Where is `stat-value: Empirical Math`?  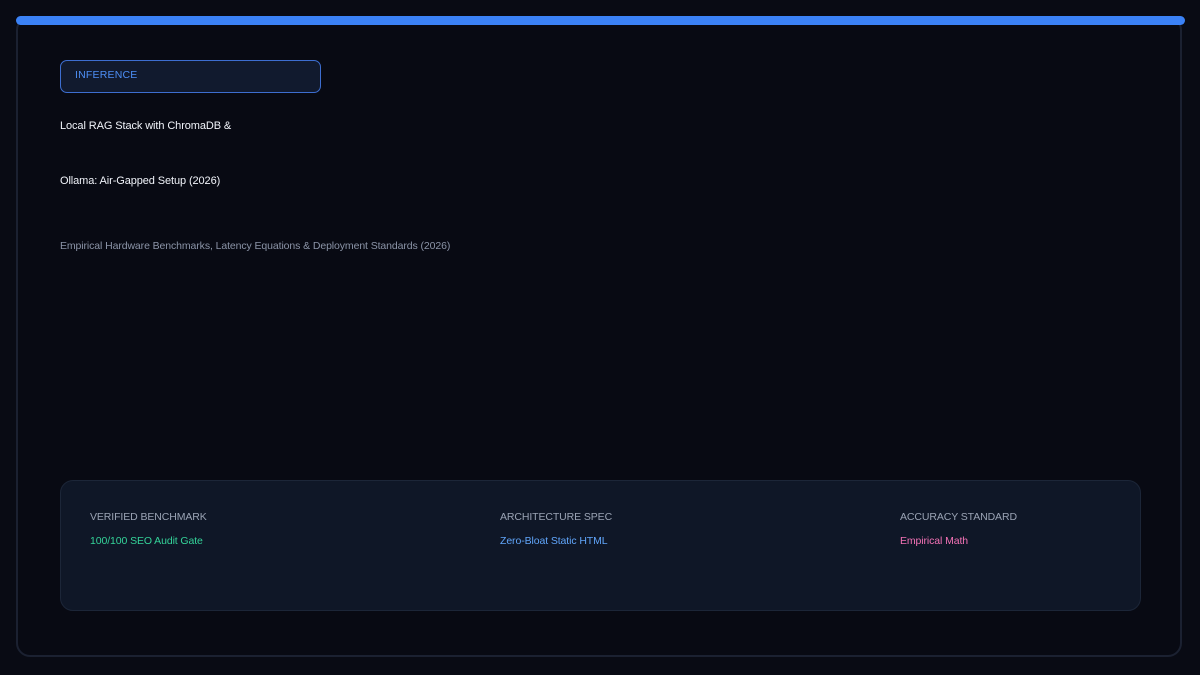 stat-value: Empirical Math is located at coordinates (934, 541).